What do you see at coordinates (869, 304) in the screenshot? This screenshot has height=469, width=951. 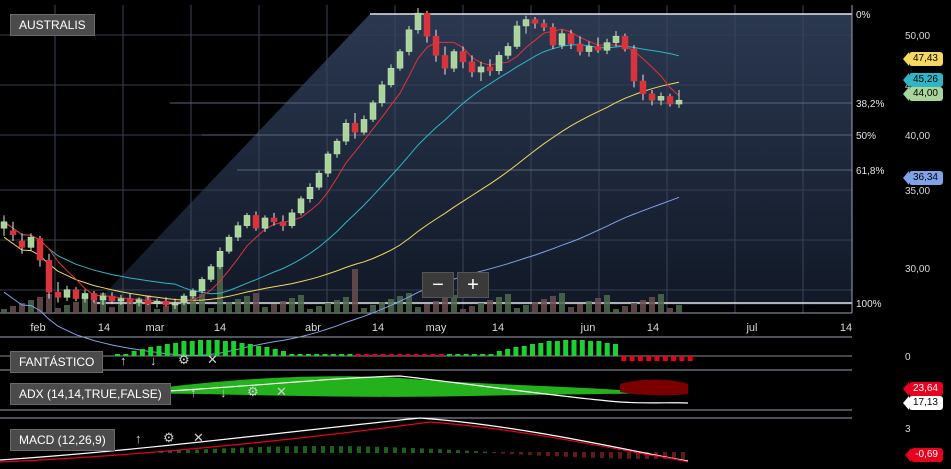 I see `fib-label: 100%` at bounding box center [869, 304].